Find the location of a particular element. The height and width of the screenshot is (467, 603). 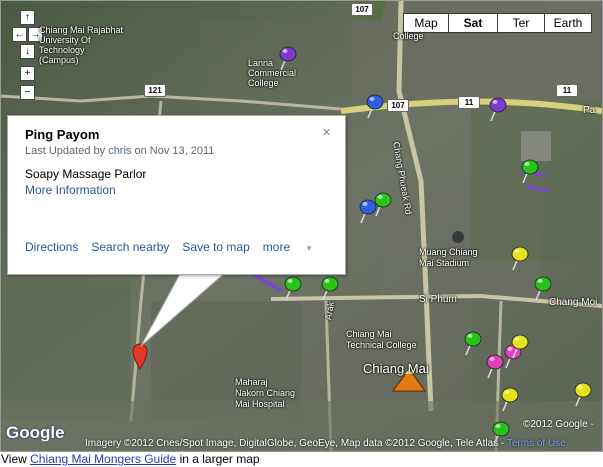

label-technical-college: Chiang Mai Technical College is located at coordinates (381, 339).